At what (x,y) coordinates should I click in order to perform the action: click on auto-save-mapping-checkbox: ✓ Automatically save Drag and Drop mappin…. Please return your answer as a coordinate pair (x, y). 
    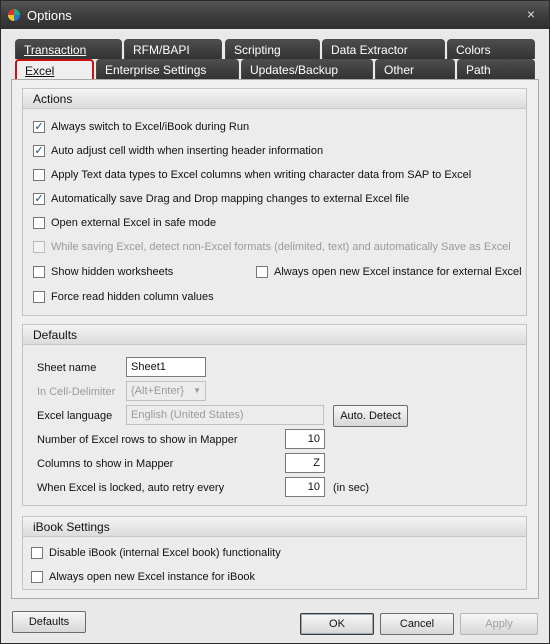
    Looking at the image, I should click on (221, 199).